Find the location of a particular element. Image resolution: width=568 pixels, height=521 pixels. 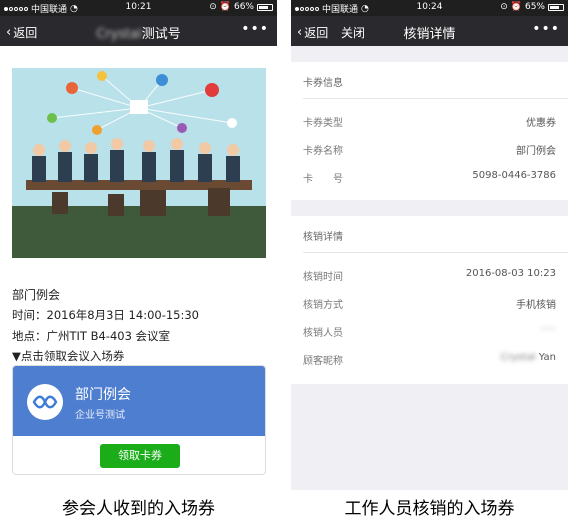

nickname-text: Yan is located at coordinates (547, 357).